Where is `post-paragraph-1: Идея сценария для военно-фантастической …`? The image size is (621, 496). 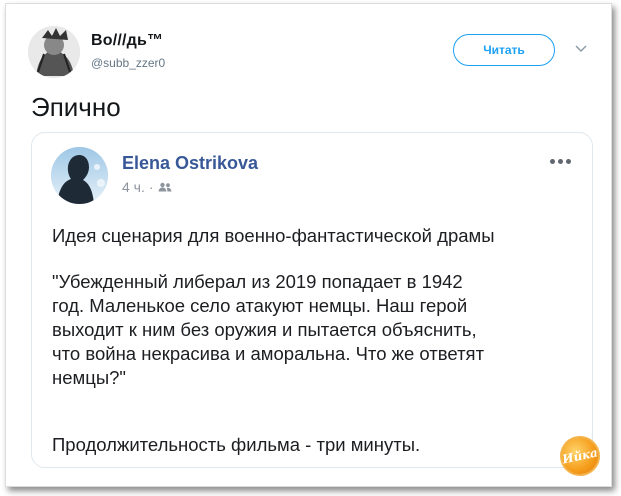 post-paragraph-1: Идея сценария для военно-фантастической … is located at coordinates (273, 235).